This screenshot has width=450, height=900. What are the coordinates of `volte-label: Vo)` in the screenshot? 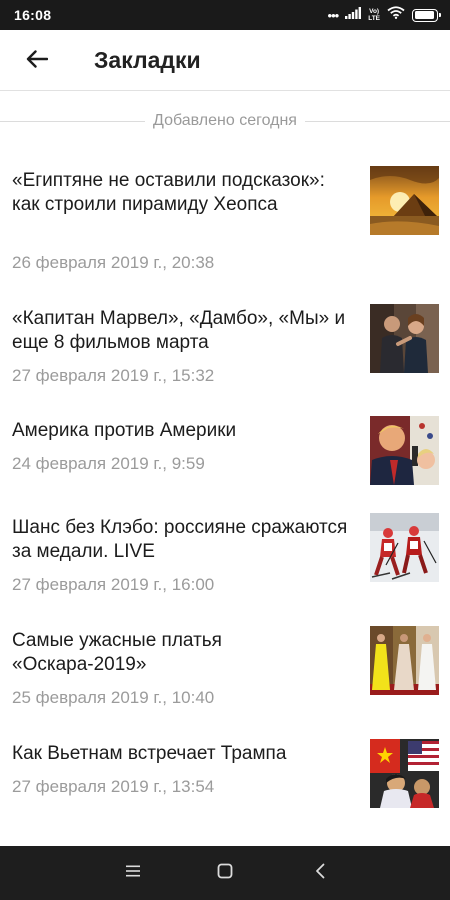 It's located at (374, 11).